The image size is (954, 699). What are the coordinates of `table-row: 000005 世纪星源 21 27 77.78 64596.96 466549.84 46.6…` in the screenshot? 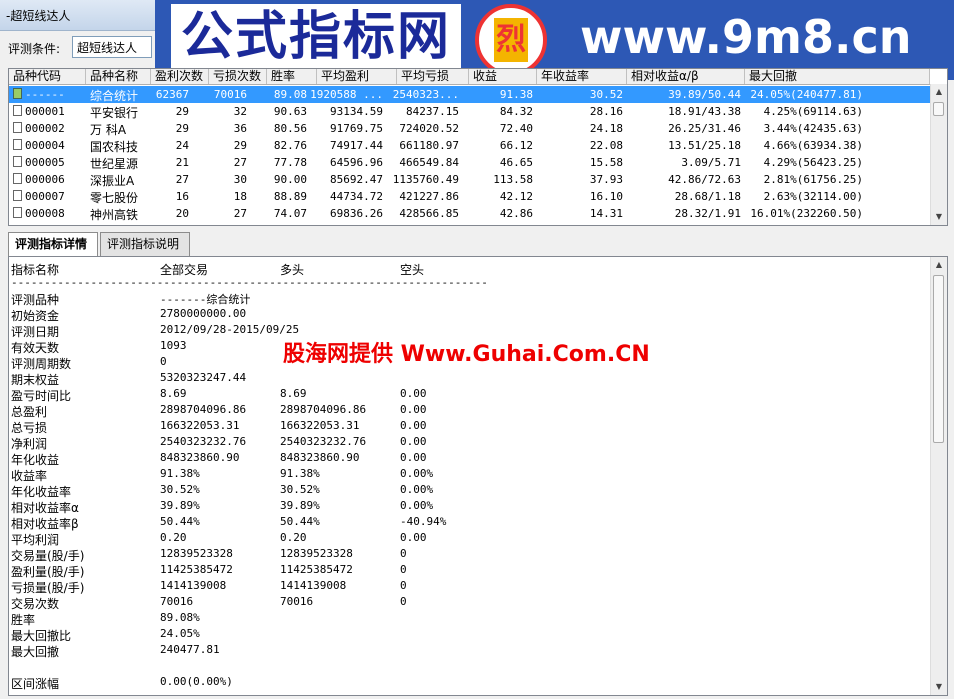 It's located at (469, 162).